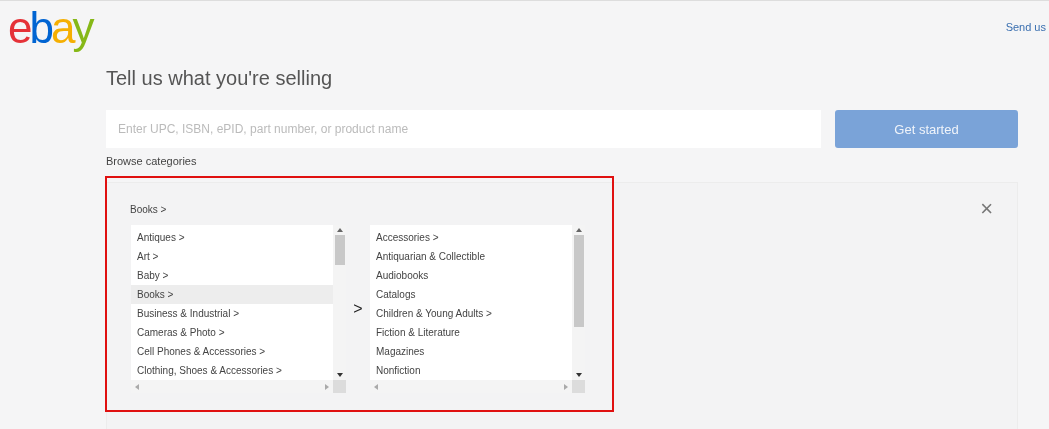  Describe the element at coordinates (232, 237) in the screenshot. I see `category-item: Antiques >` at that location.